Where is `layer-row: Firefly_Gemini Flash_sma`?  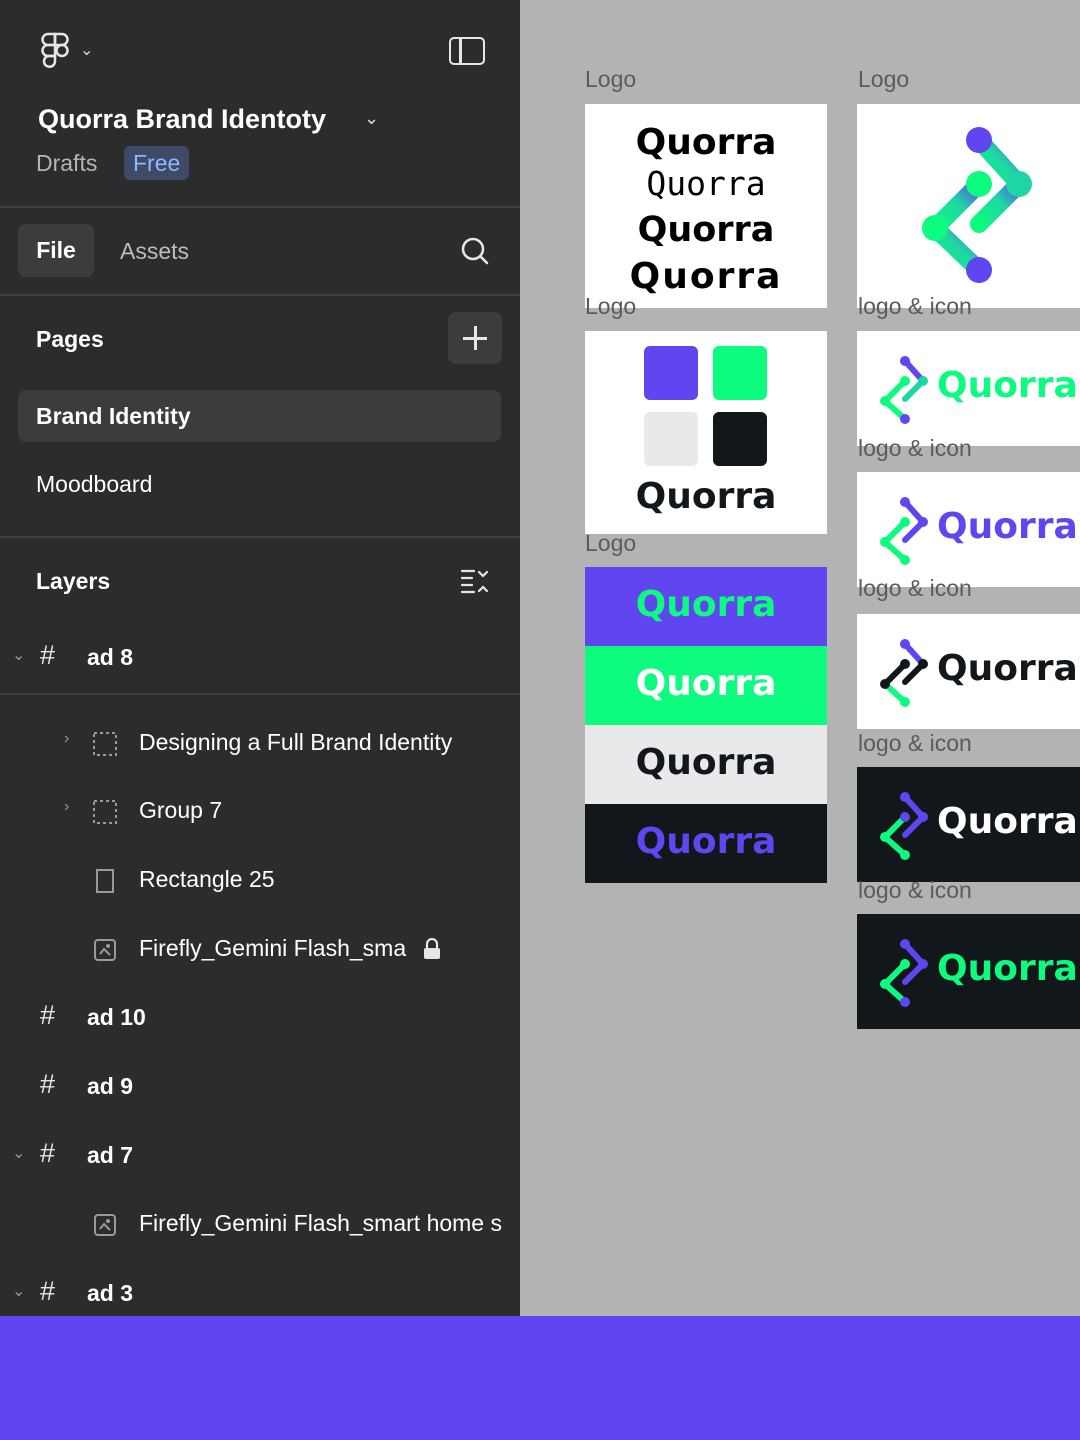 layer-row: Firefly_Gemini Flash_sma is located at coordinates (260, 949).